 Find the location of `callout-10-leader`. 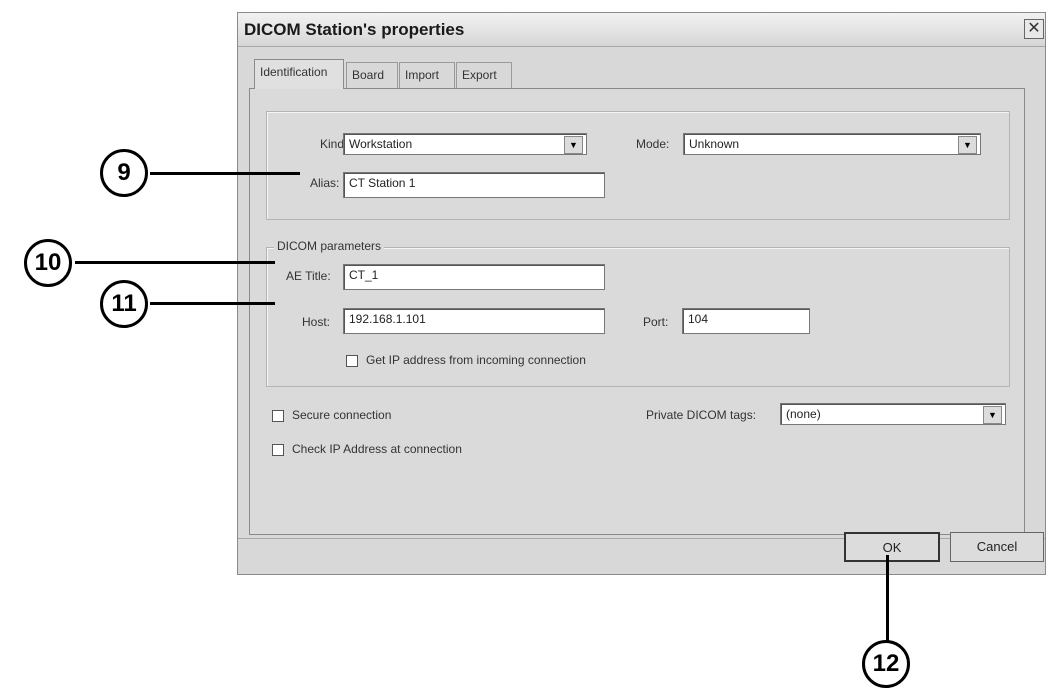

callout-10-leader is located at coordinates (175, 262).